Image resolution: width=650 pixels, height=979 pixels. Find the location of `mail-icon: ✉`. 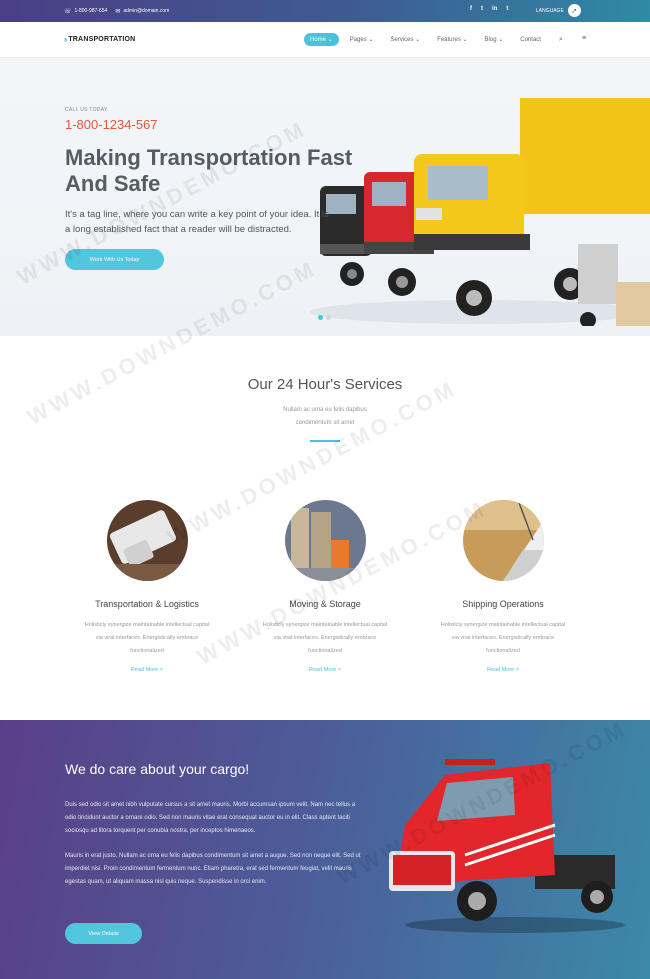

mail-icon: ✉ is located at coordinates (118, 11).